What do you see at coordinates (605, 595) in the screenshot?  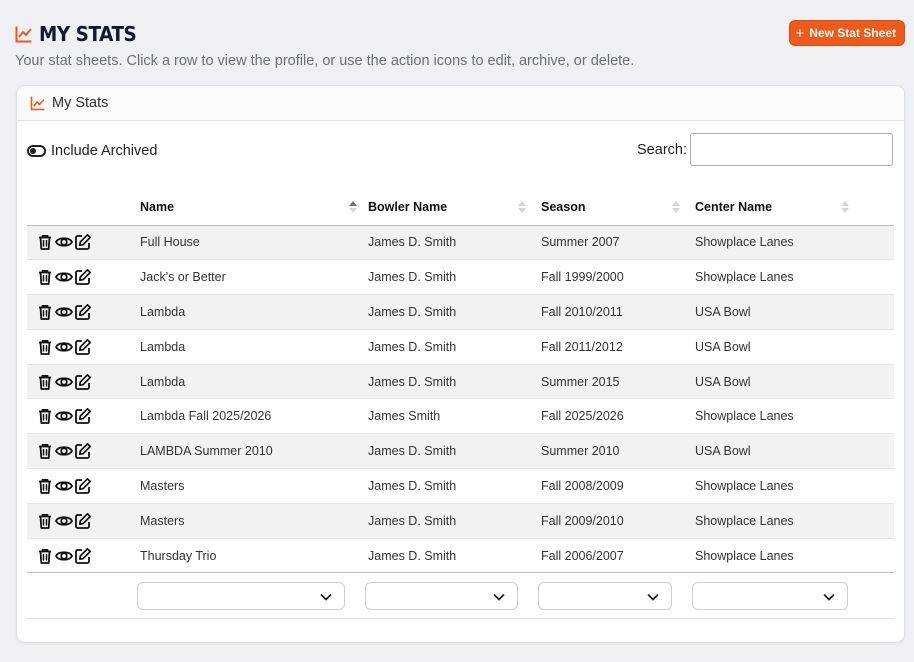 I see `filter-select-season` at bounding box center [605, 595].